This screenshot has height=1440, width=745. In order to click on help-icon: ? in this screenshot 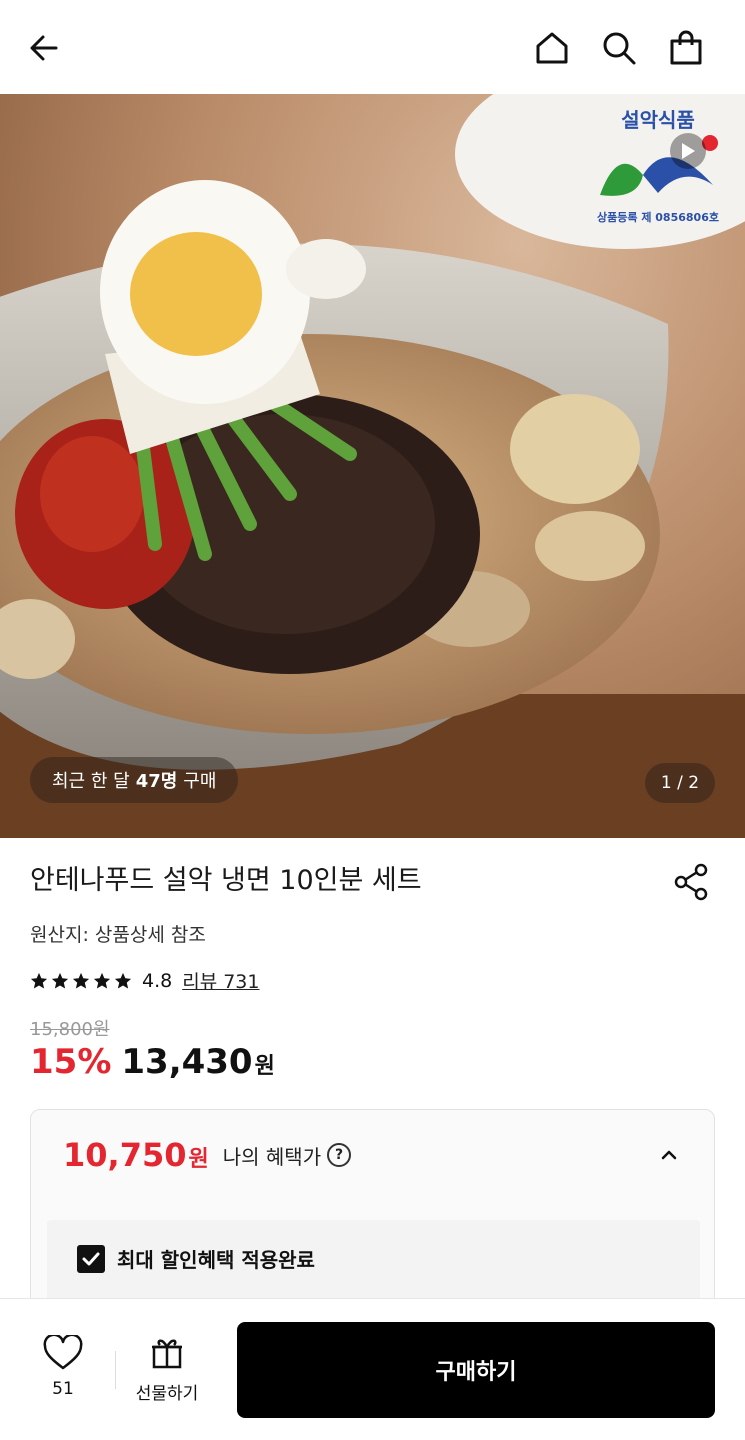, I will do `click(339, 1155)`.